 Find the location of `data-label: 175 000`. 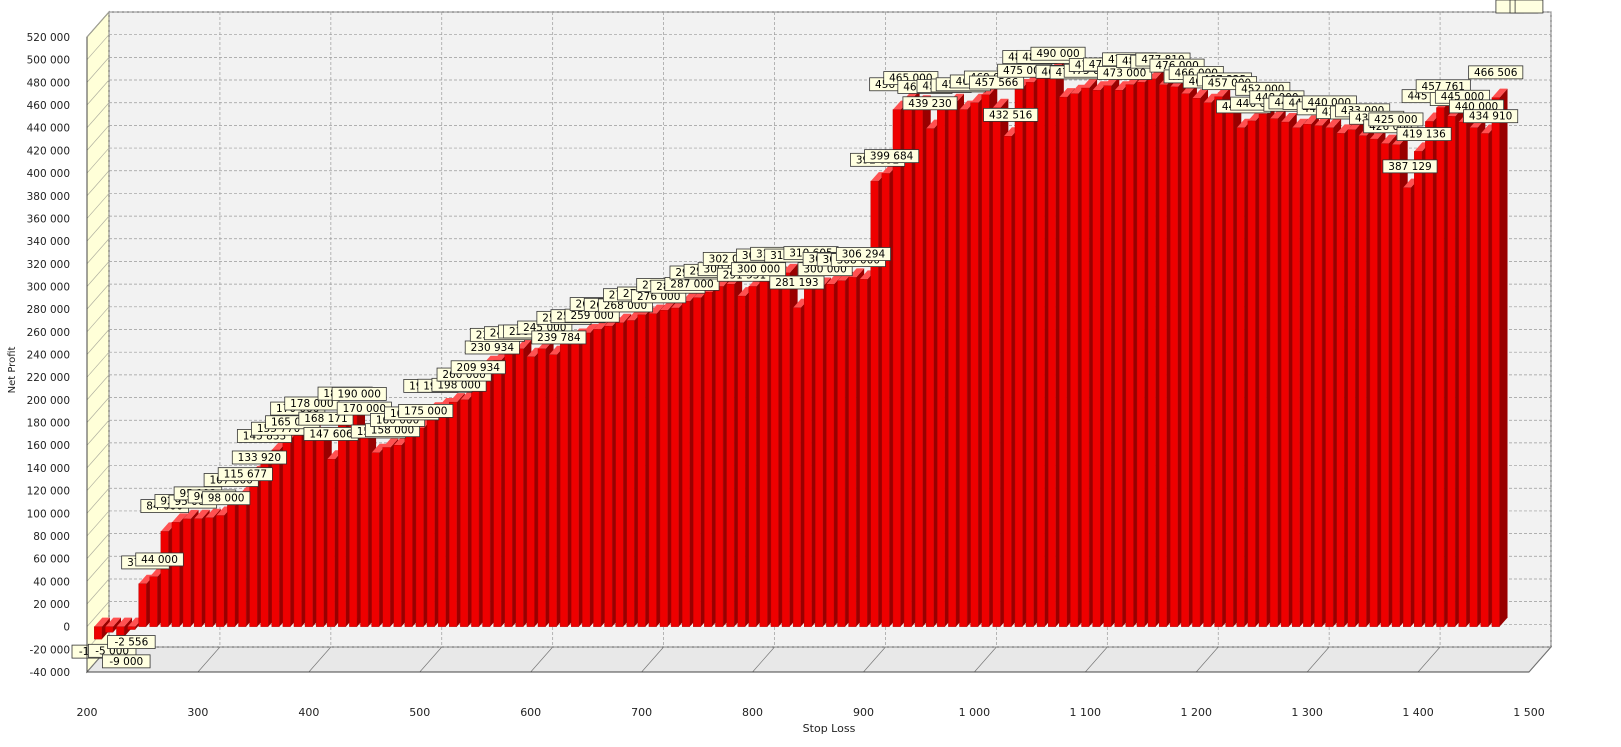

data-label: 175 000 is located at coordinates (426, 411).